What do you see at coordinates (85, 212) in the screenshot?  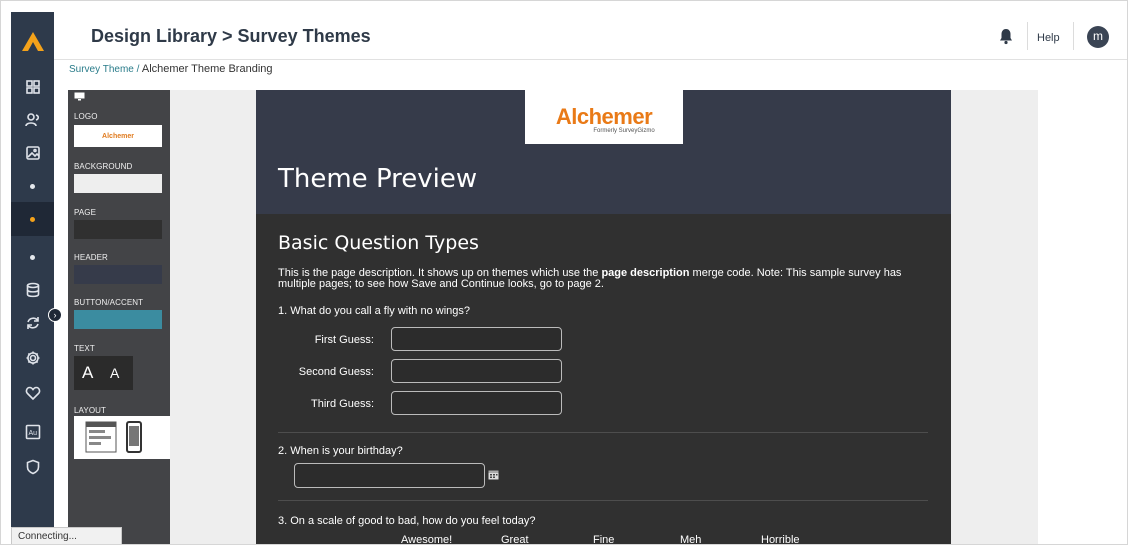 I see `page-label: PAGE` at bounding box center [85, 212].